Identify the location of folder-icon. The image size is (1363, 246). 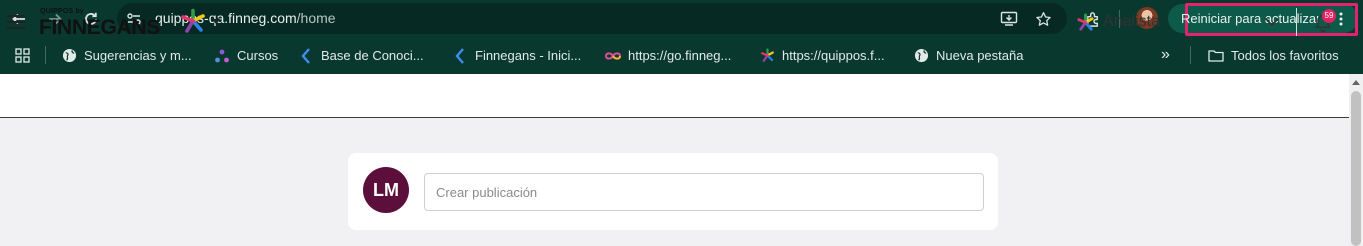
(1216, 56).